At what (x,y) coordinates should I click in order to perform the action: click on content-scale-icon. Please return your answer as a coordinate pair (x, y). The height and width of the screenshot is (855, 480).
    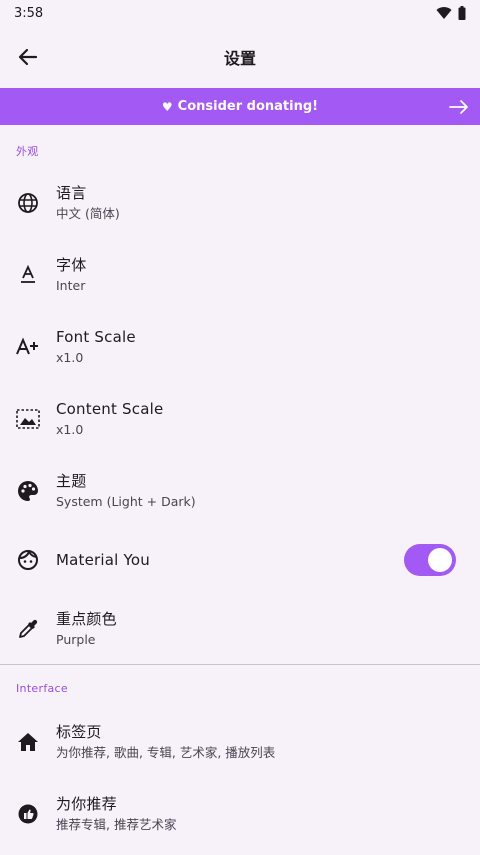
    Looking at the image, I should click on (28, 419).